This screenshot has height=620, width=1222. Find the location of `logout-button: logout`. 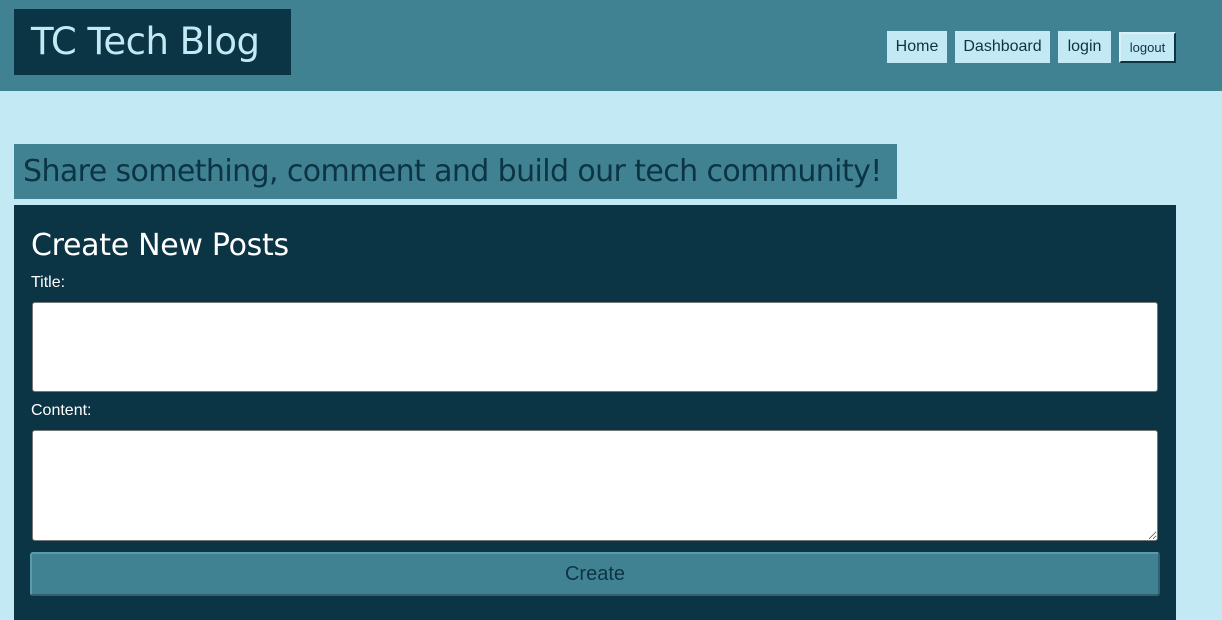

logout-button: logout is located at coordinates (1147, 47).